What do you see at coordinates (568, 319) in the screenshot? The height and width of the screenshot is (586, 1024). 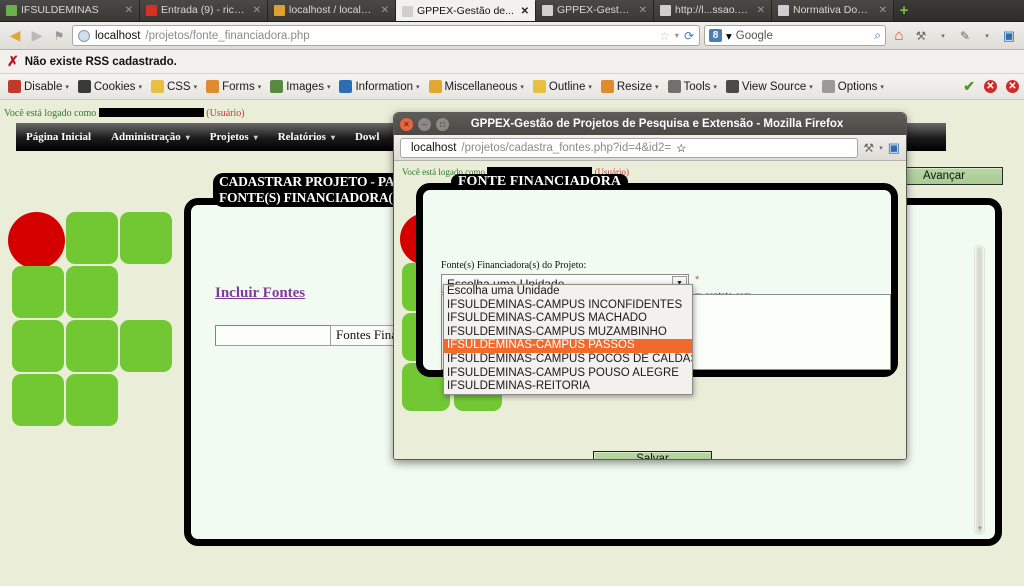 I see `dropdown-option-2: IFSULDEMINAS-CAMPUS MACHADO` at bounding box center [568, 319].